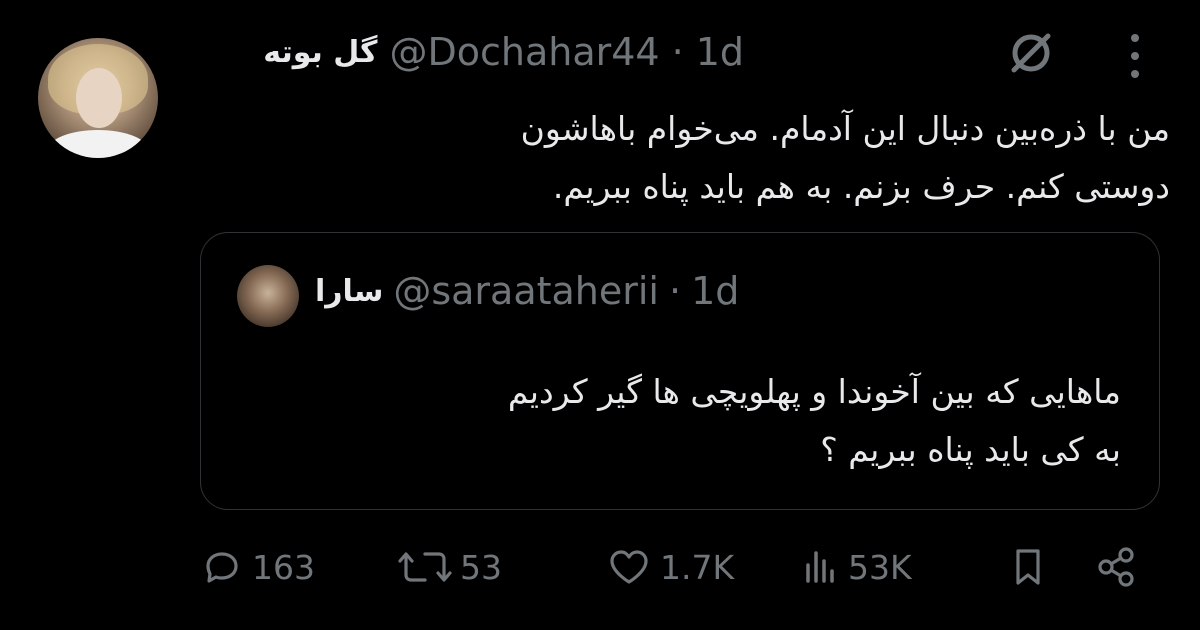  Describe the element at coordinates (715, 291) in the screenshot. I see `quote-time: 1d` at that location.